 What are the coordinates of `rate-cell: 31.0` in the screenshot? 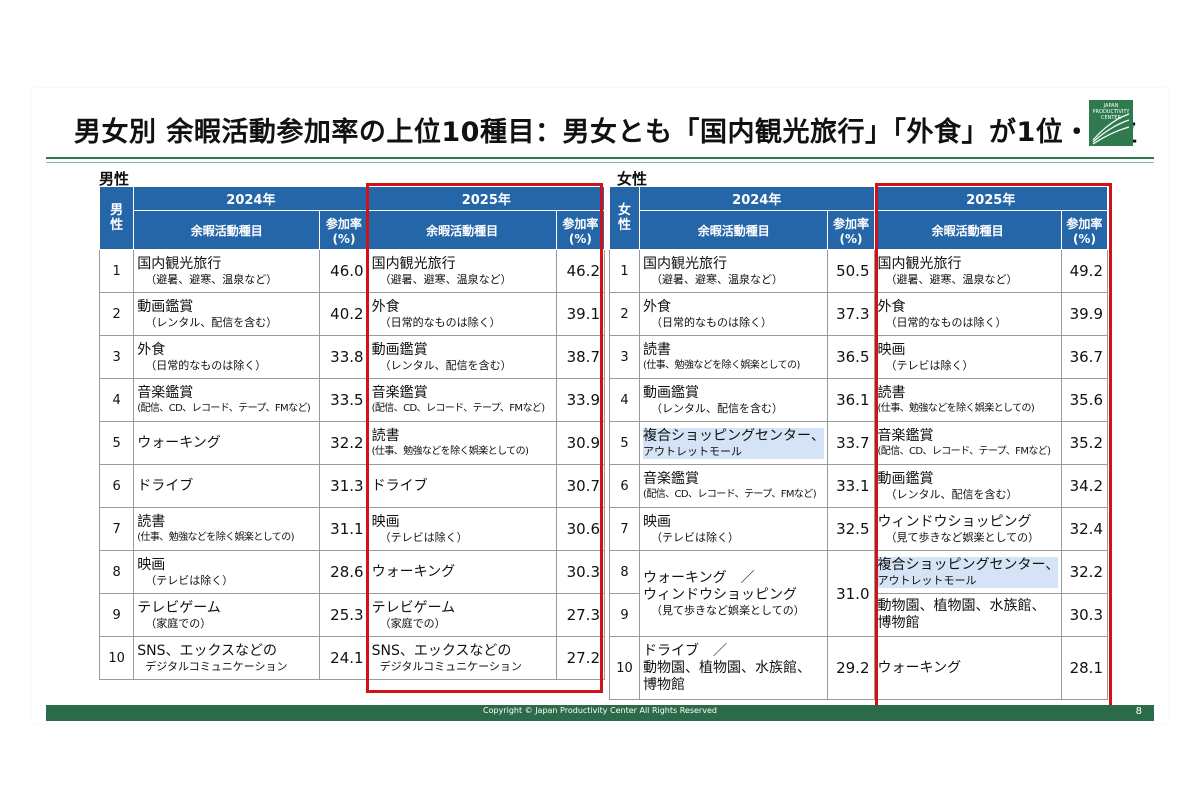 It's located at (851, 593).